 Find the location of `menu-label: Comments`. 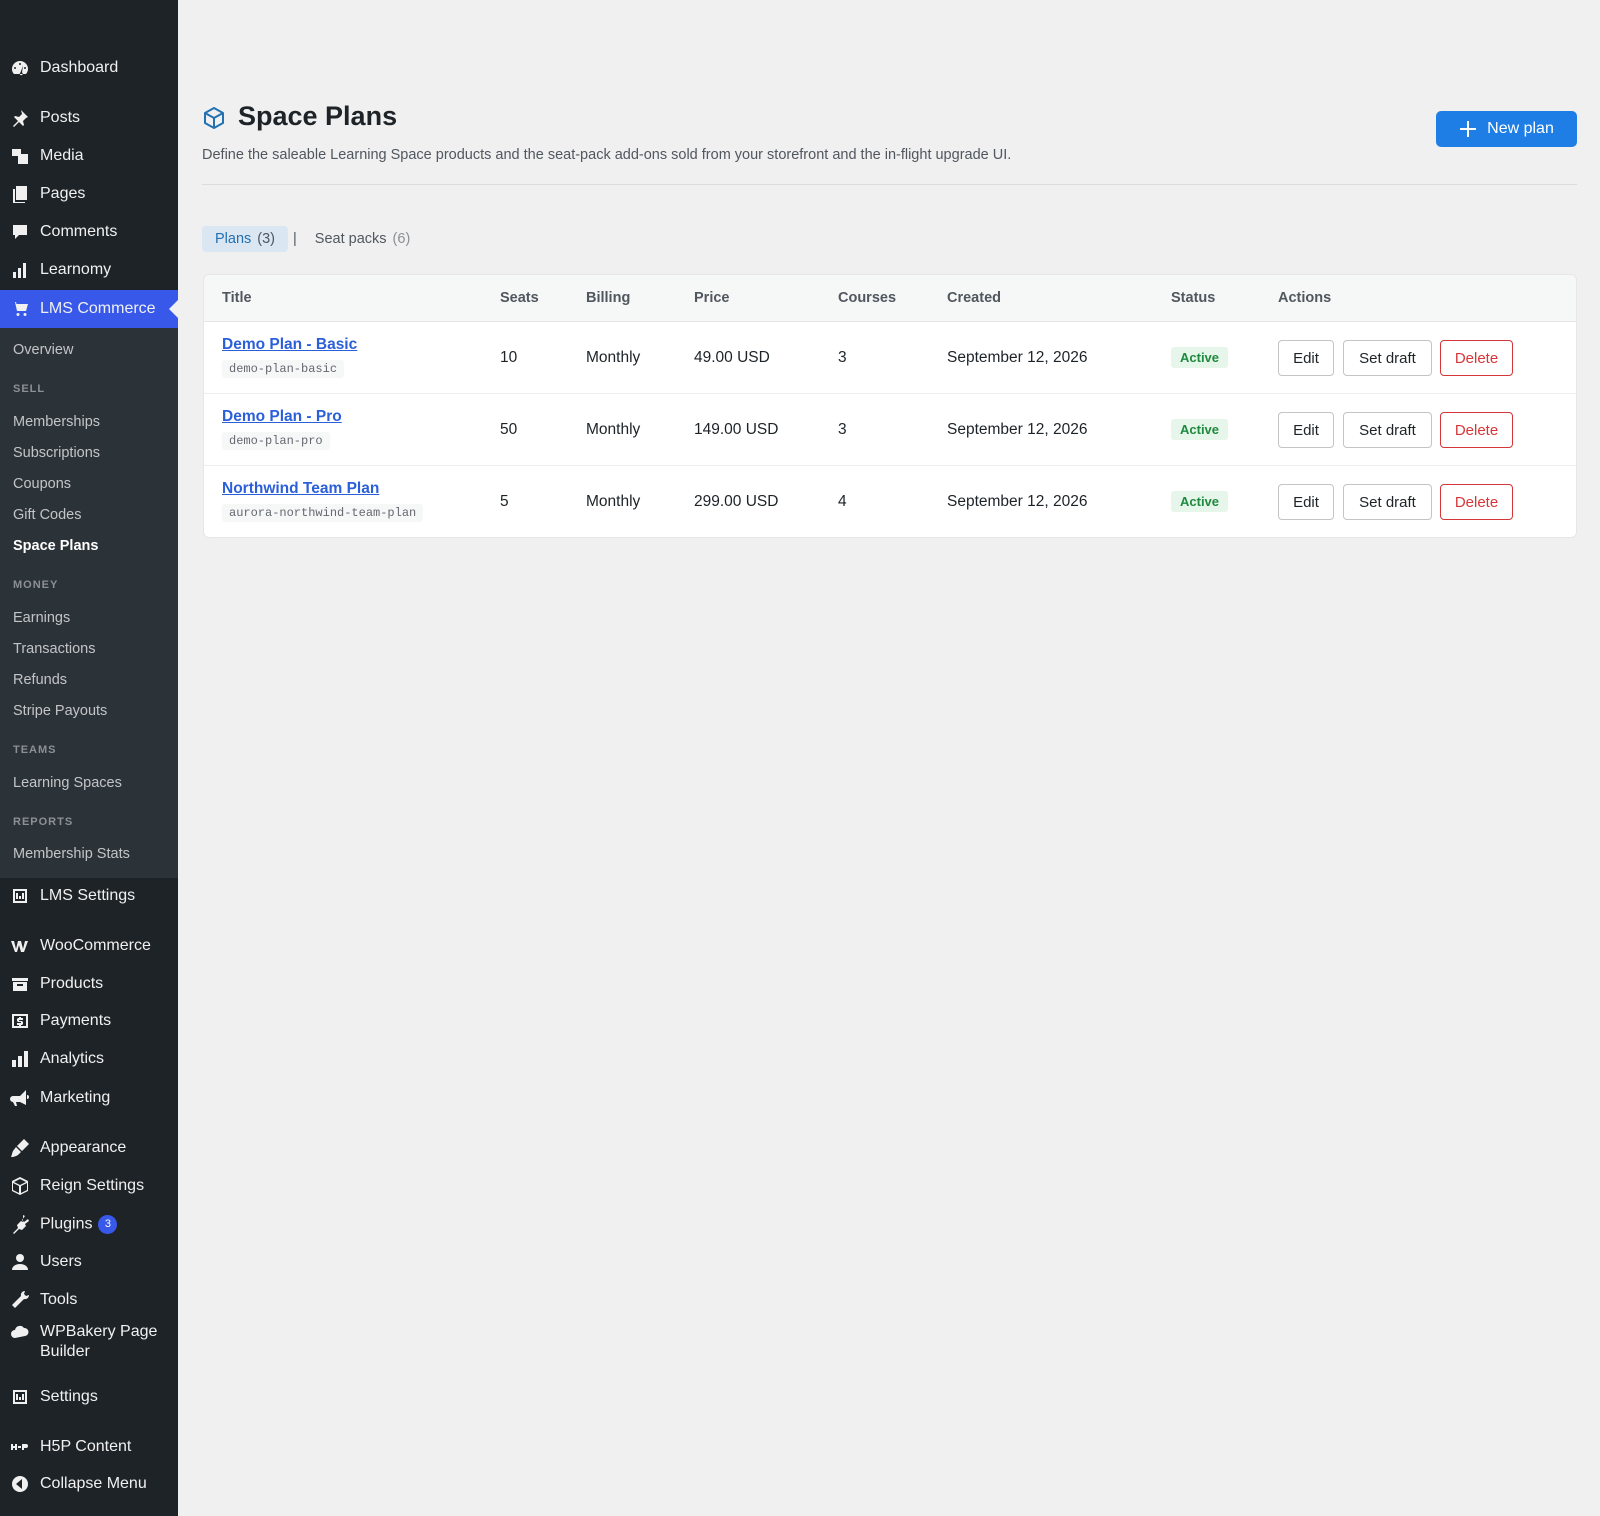

menu-label: Comments is located at coordinates (79, 231).